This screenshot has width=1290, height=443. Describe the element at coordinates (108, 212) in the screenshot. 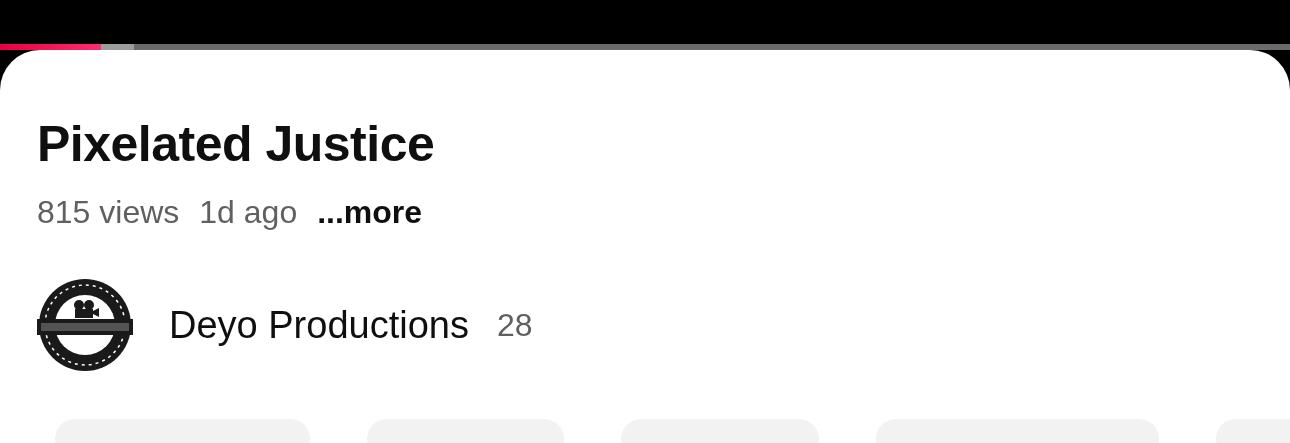

I see `view-count: 815 views` at that location.